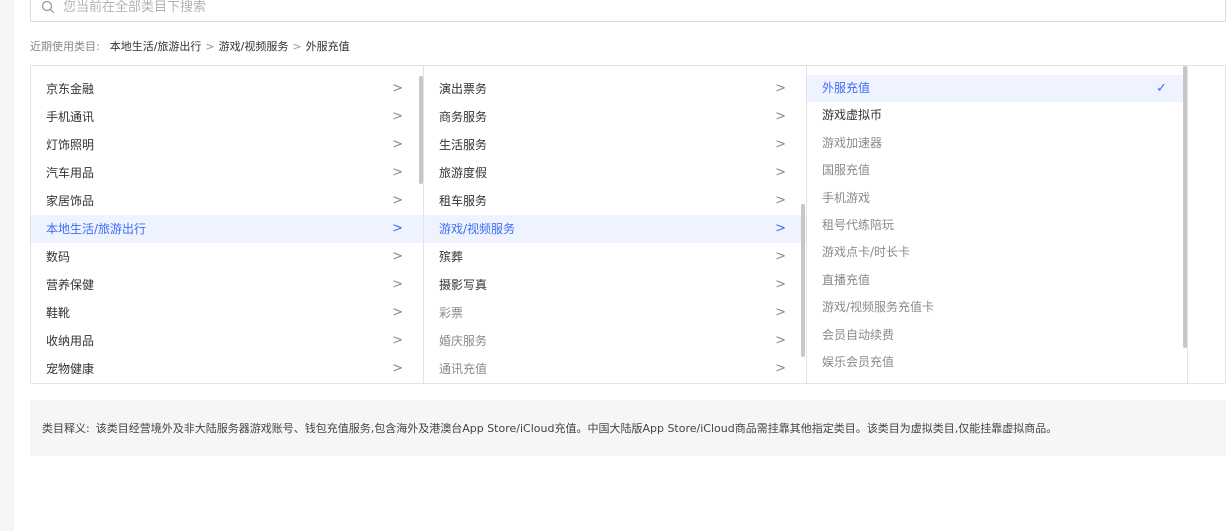 This screenshot has width=1226, height=531. What do you see at coordinates (227, 285) in the screenshot?
I see `category-item: 营养保健 >` at bounding box center [227, 285].